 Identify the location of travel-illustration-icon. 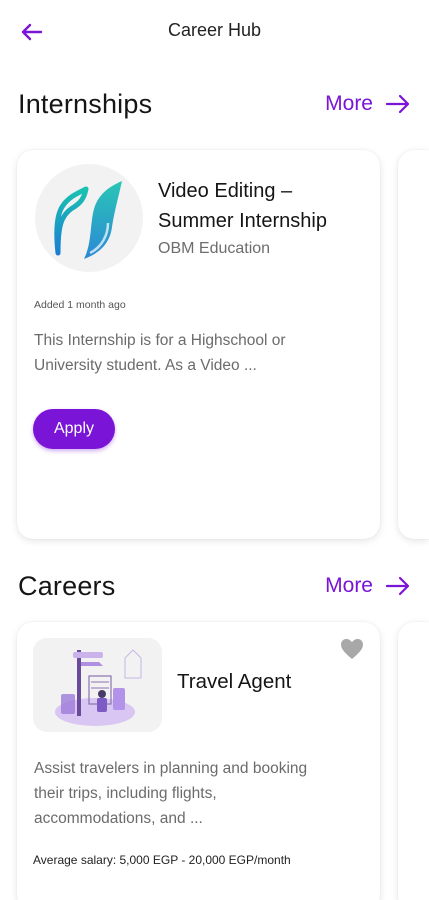
(97, 685).